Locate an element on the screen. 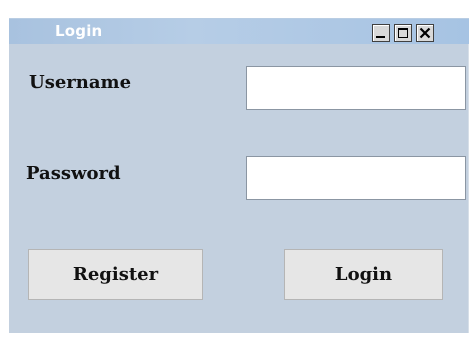  minimize-button is located at coordinates (381, 33).